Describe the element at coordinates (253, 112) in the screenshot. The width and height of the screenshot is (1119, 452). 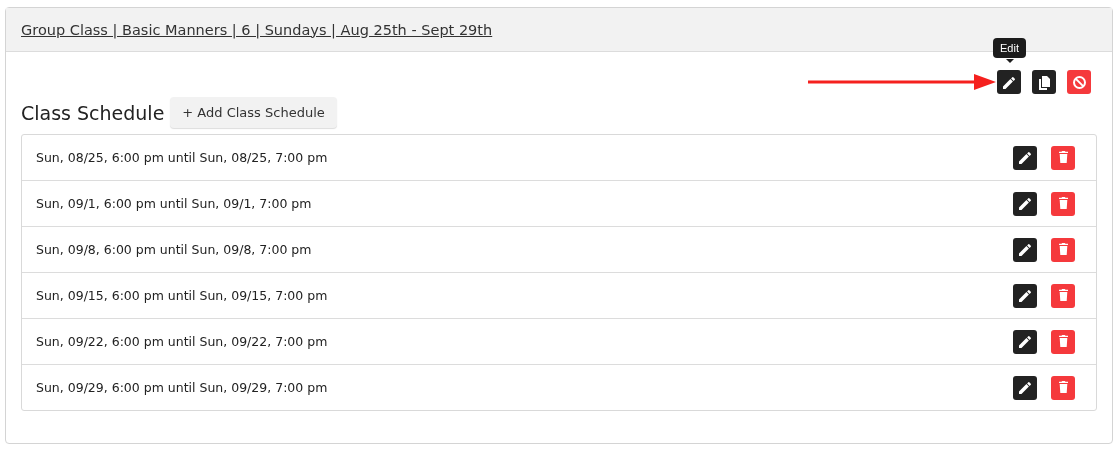
I see `add-schedule-button: + Add Class Schedule` at that location.